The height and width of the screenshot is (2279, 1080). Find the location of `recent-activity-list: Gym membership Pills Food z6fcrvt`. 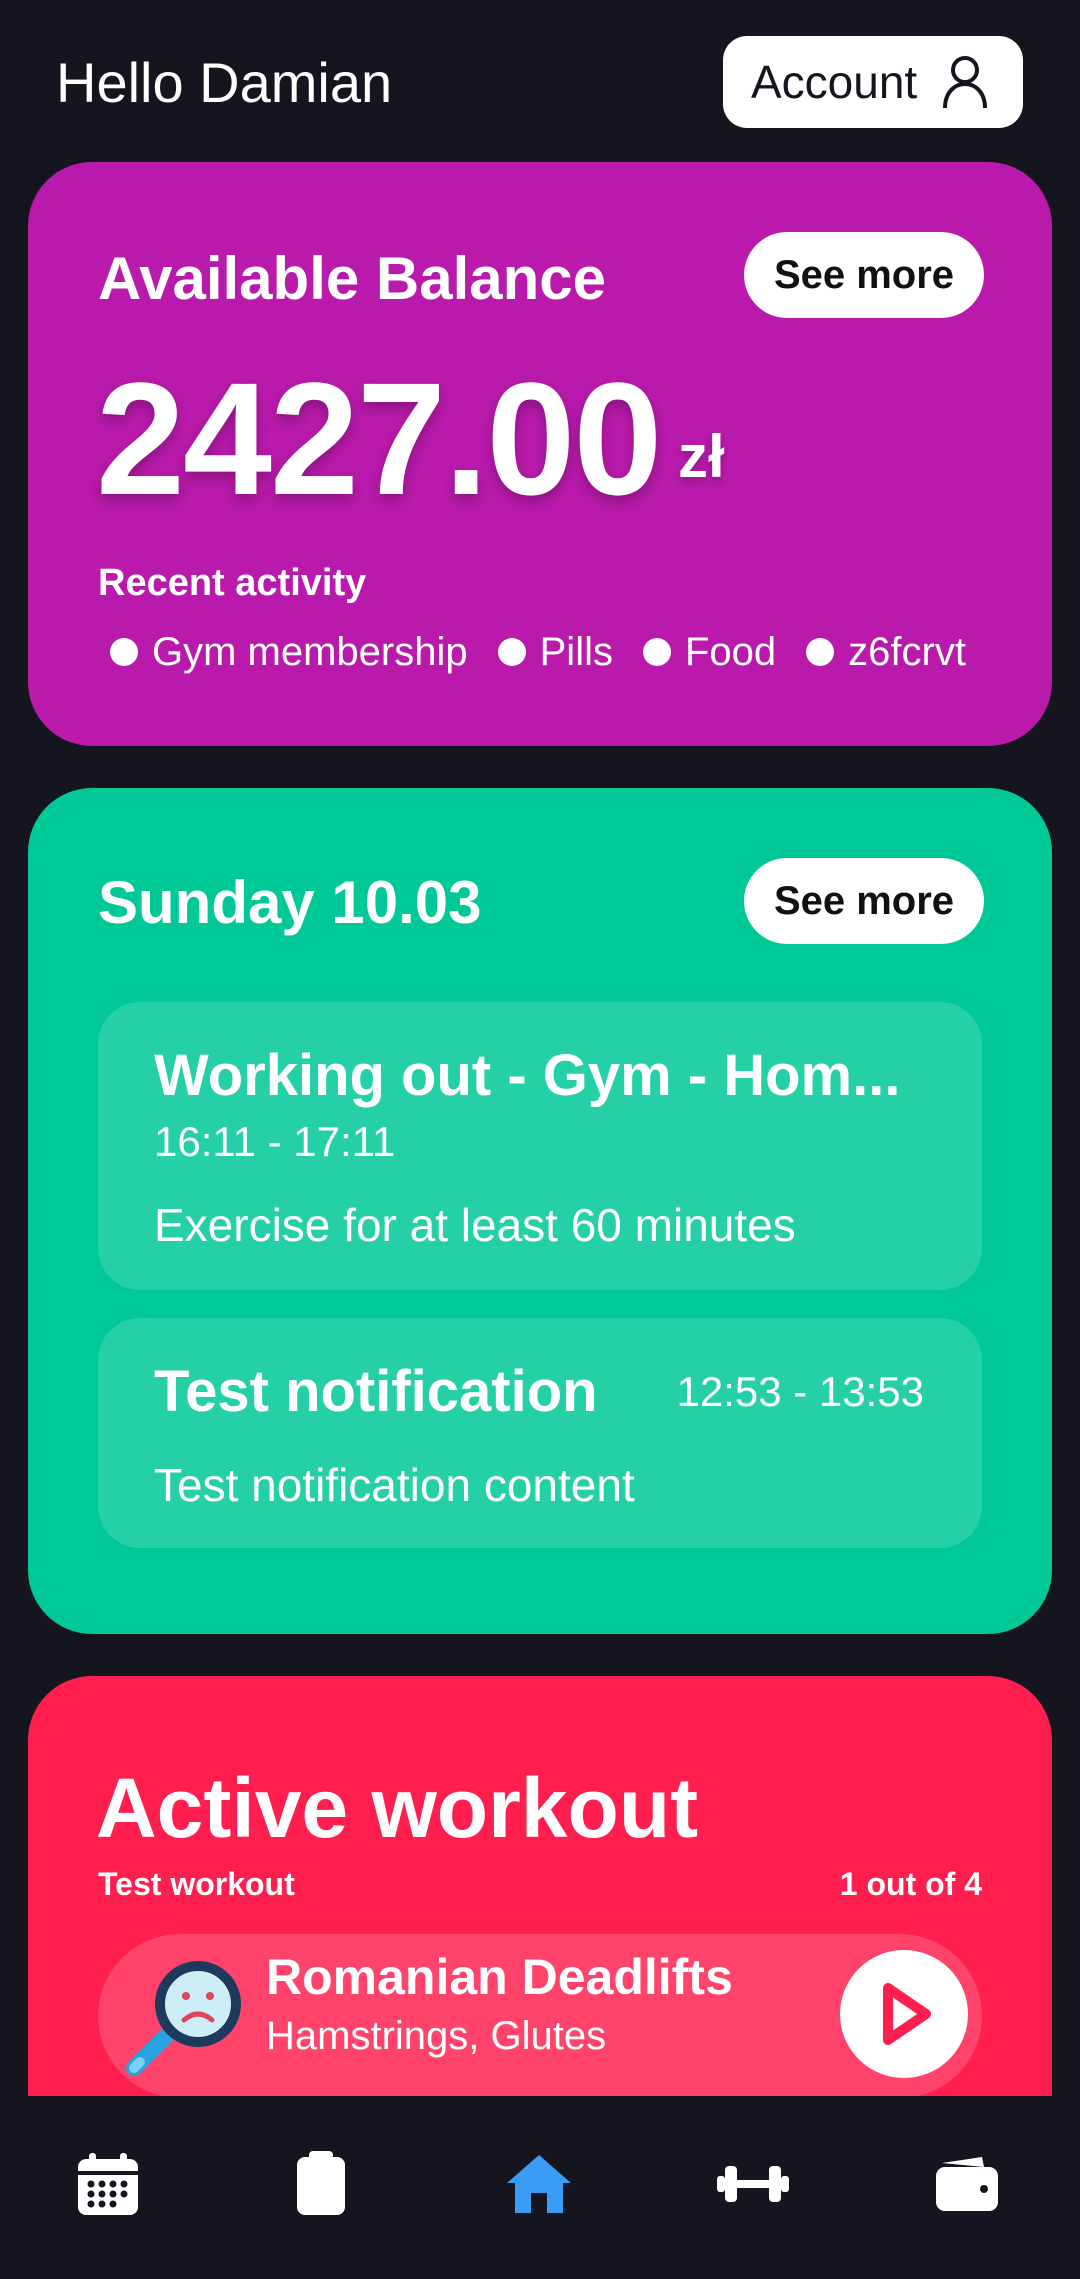

recent-activity-list: Gym membership Pills Food z6fcrvt is located at coordinates (553, 652).